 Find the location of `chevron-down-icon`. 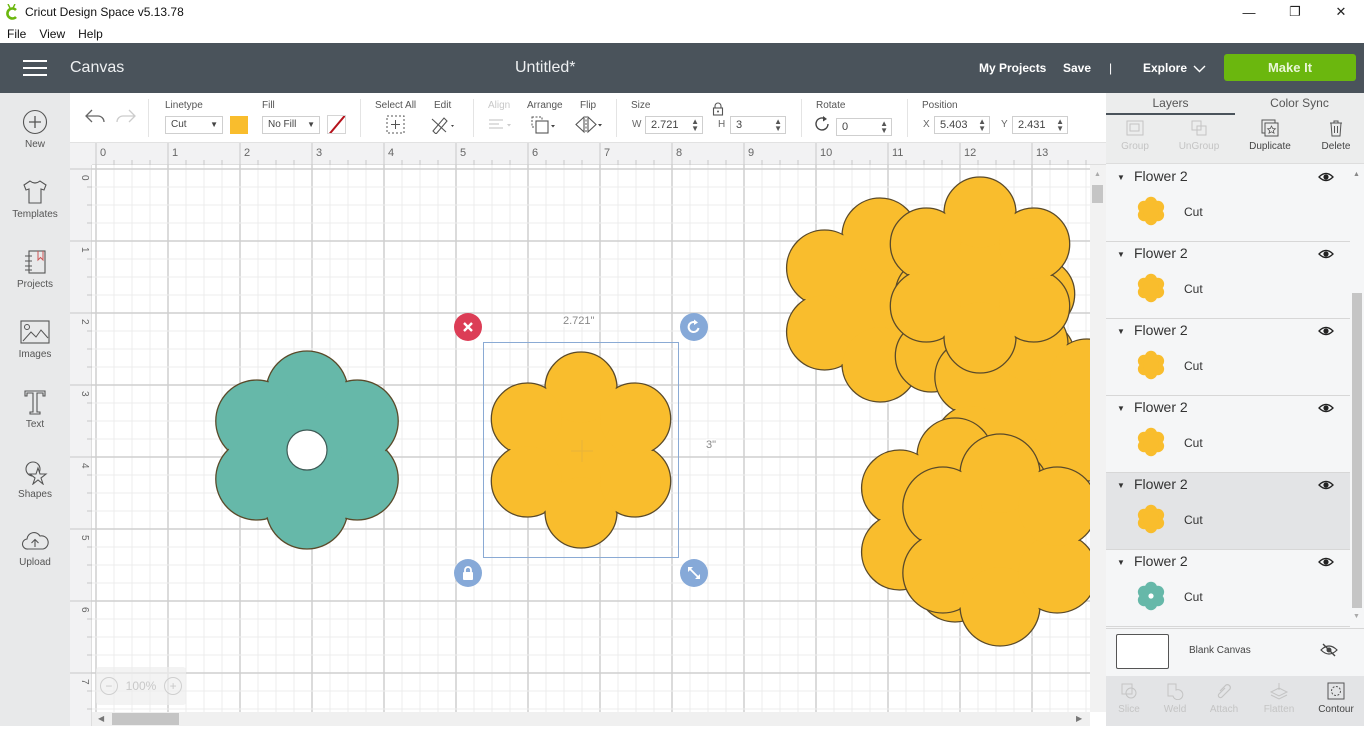

chevron-down-icon is located at coordinates (1199, 69).